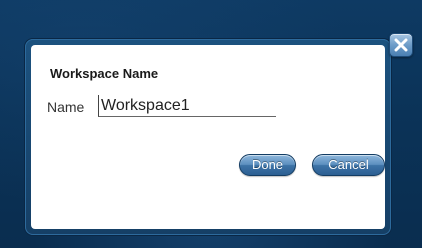  Describe the element at coordinates (104, 73) in the screenshot. I see `dialog-title: Workspace Name` at that location.